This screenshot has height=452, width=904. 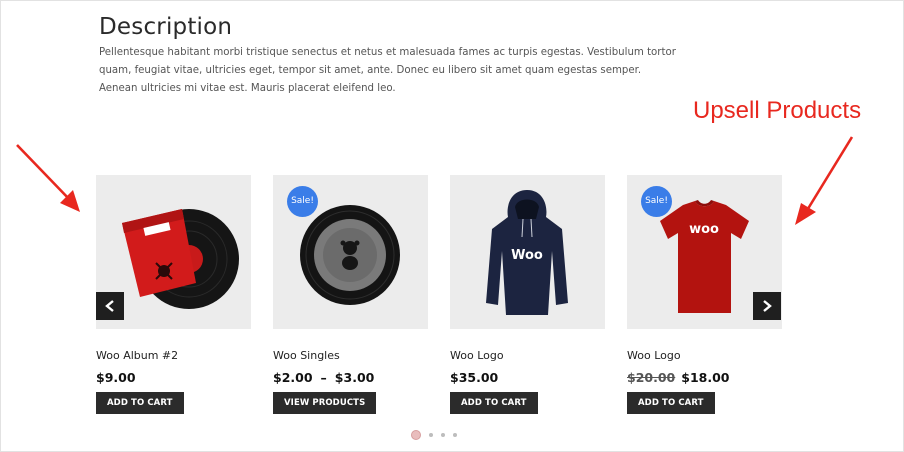 What do you see at coordinates (705, 377) in the screenshot?
I see `price-current: $18.00` at bounding box center [705, 377].